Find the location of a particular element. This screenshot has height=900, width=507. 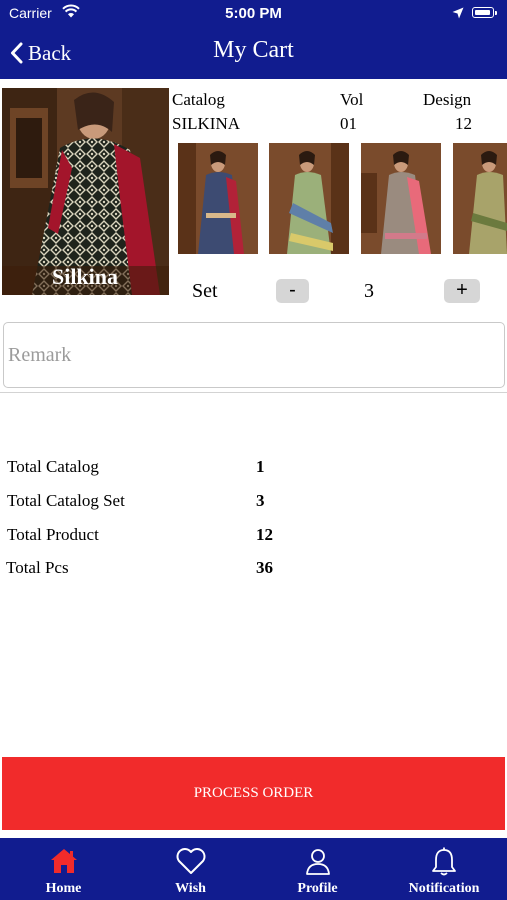

tab-notification: Notification is located at coordinates (444, 869).